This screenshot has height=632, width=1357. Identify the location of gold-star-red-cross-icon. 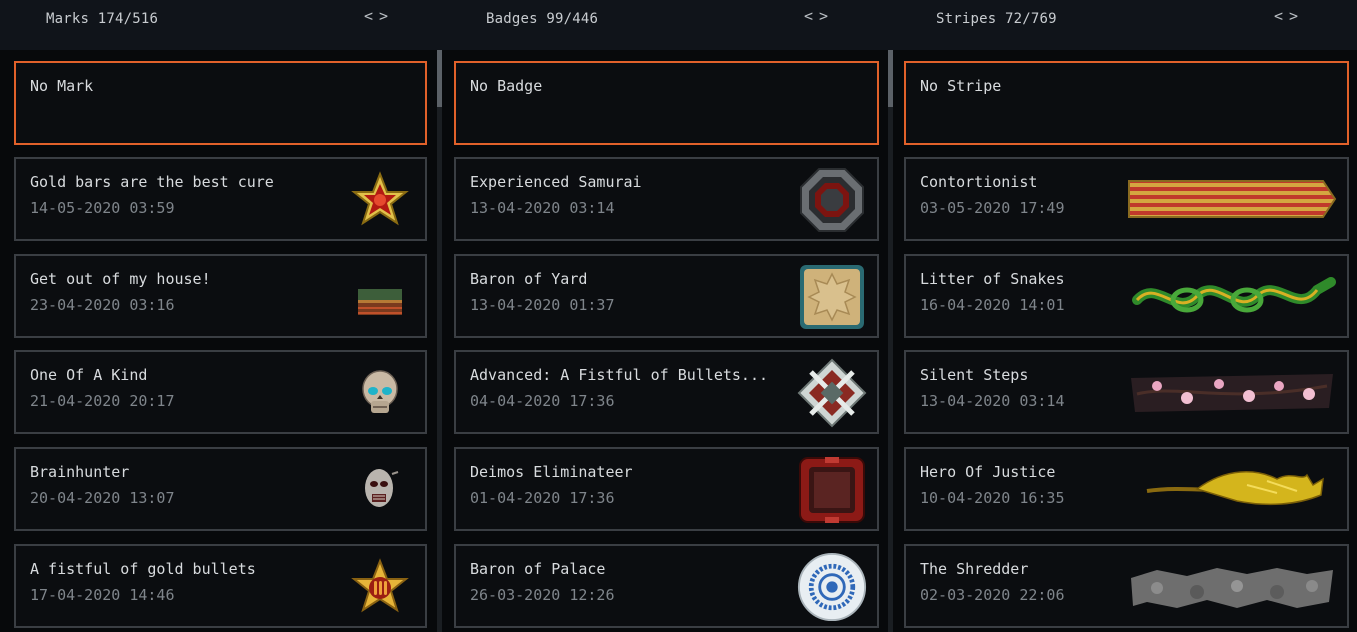
(380, 200).